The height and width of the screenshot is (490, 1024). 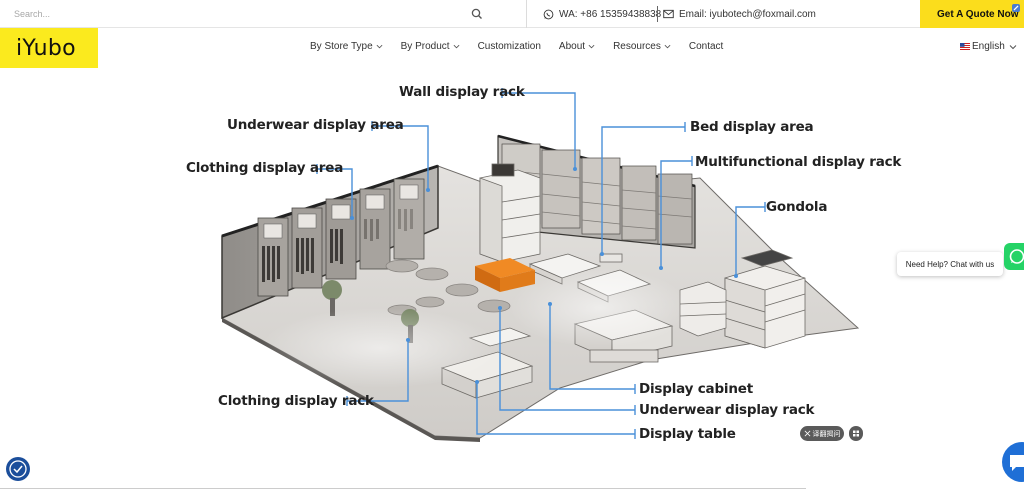 I want to click on translate-label: 译翻揭问, so click(x=826, y=434).